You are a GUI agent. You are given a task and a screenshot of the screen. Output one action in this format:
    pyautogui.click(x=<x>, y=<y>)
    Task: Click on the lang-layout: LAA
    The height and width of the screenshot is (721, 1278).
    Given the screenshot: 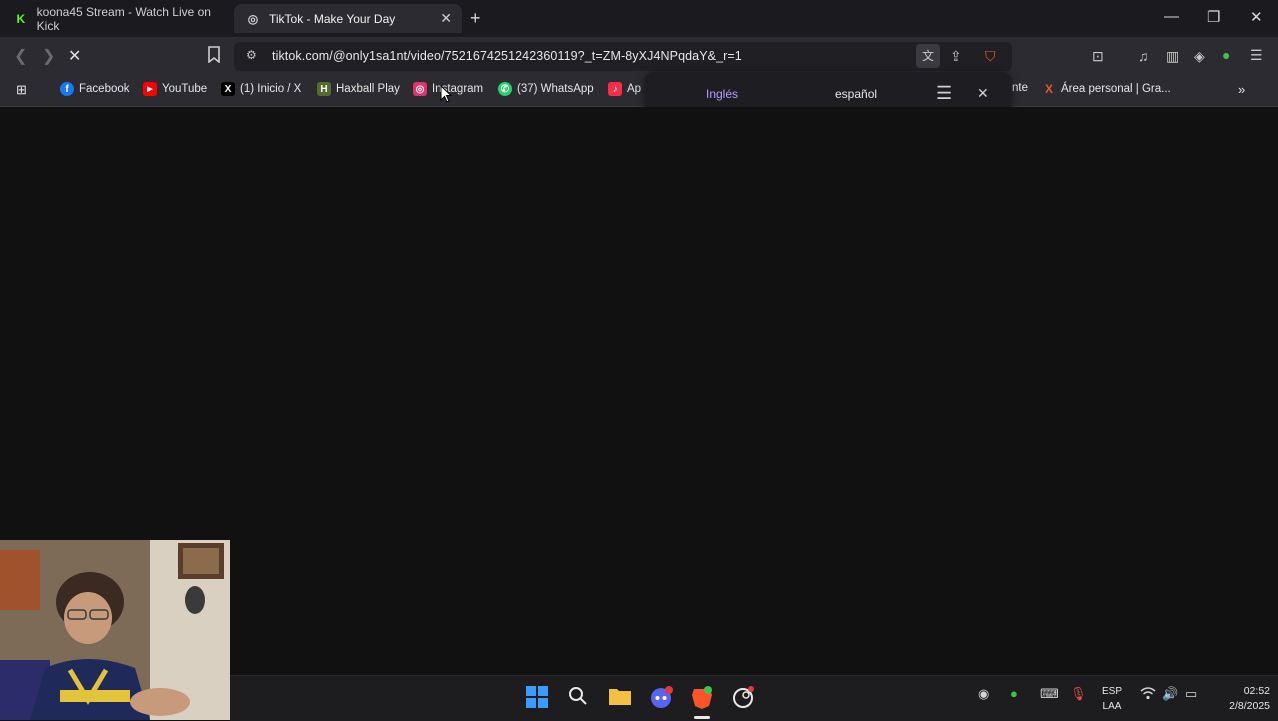 What is the action you would take?
    pyautogui.click(x=1112, y=706)
    